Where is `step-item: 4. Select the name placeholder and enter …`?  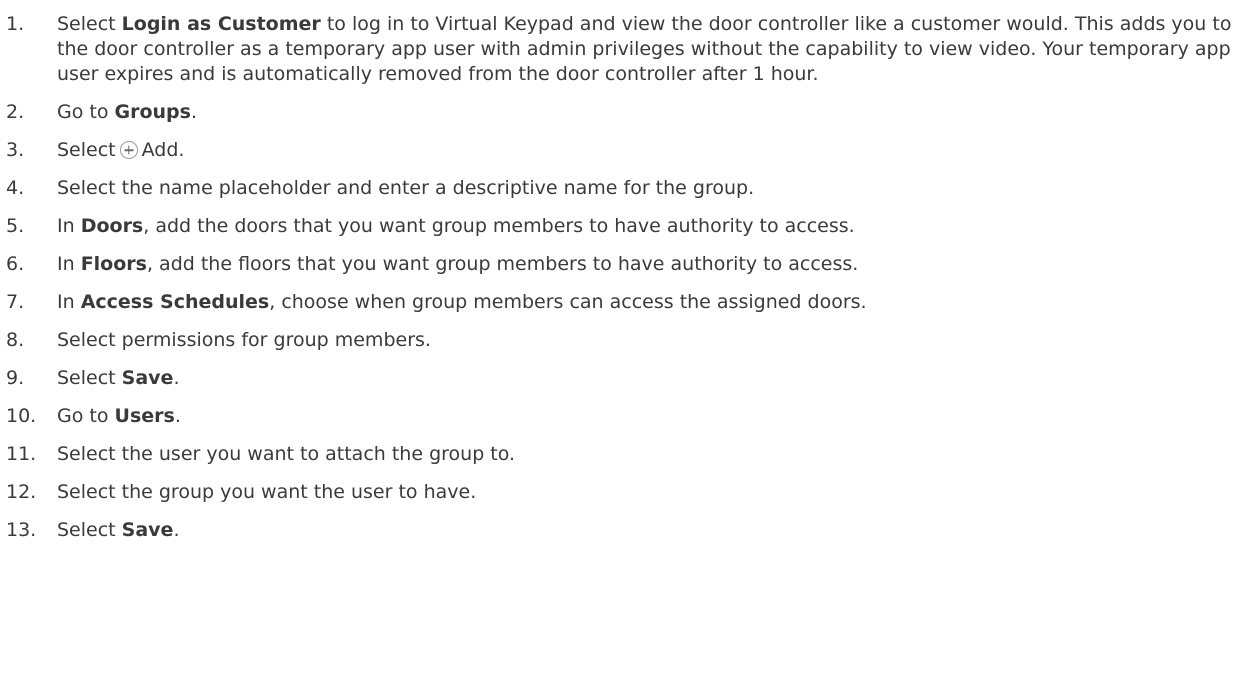 step-item: 4. Select the name placeholder and enter … is located at coordinates (629, 188).